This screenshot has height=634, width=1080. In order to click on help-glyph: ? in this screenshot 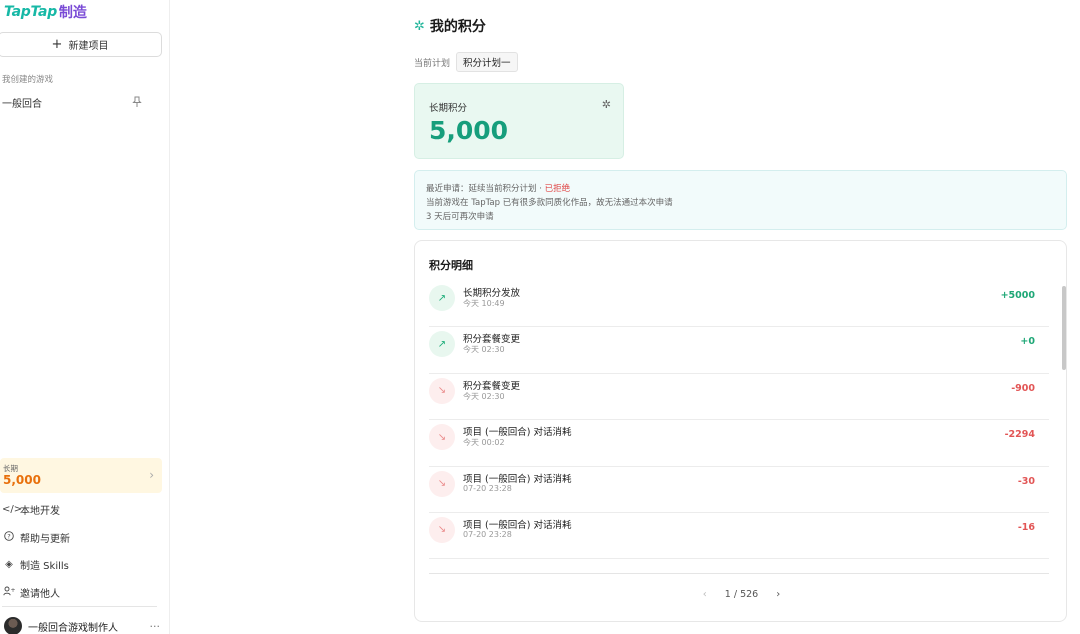, I will do `click(8, 536)`.